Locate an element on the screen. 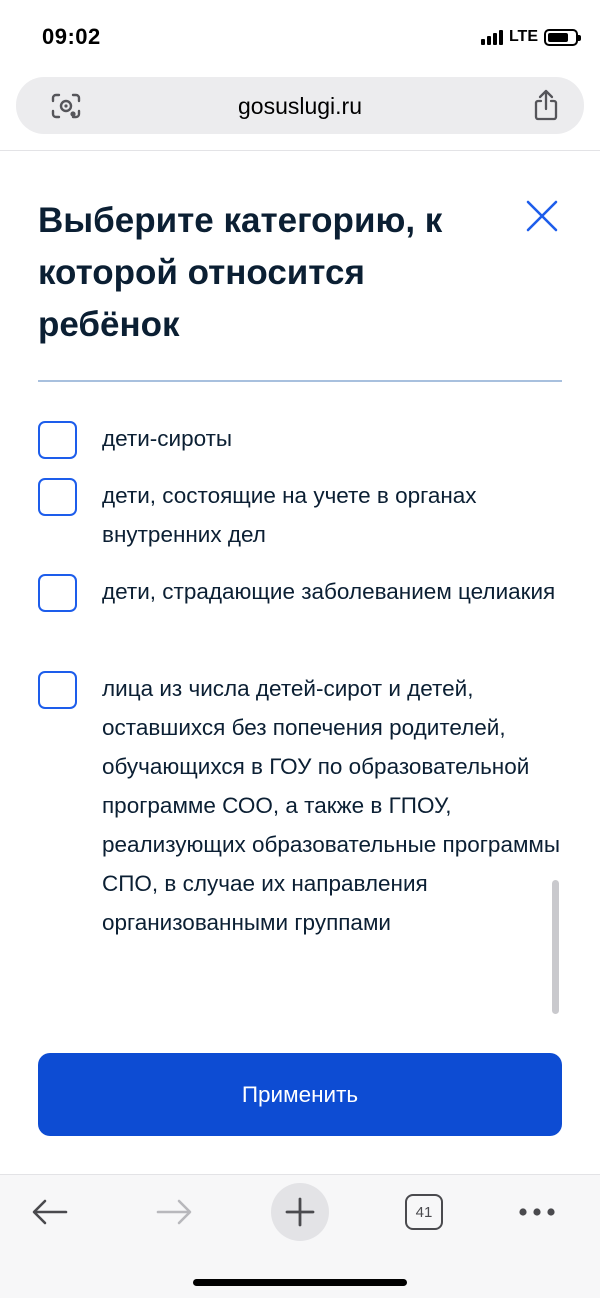 The height and width of the screenshot is (1298, 600). back-arrow-icon is located at coordinates (50, 1212).